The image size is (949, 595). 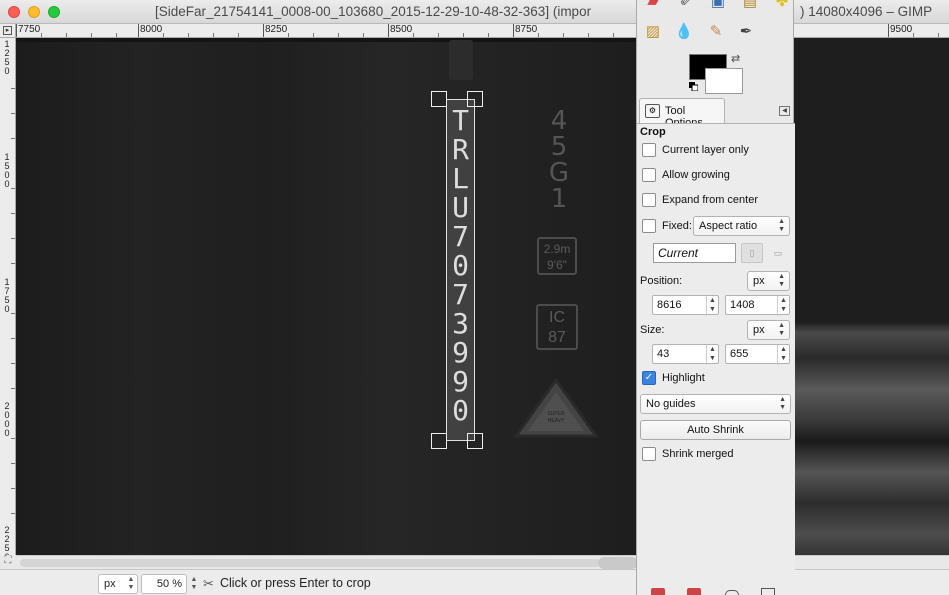 I want to click on size-height-value: 655, so click(x=739, y=354).